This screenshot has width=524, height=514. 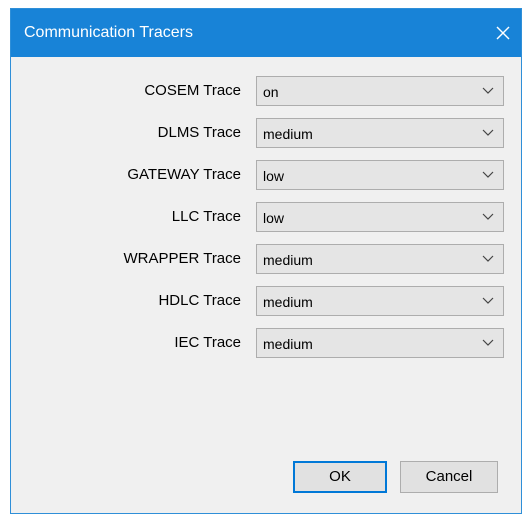 What do you see at coordinates (380, 91) in the screenshot?
I see `cosem-trace-dropdown: on` at bounding box center [380, 91].